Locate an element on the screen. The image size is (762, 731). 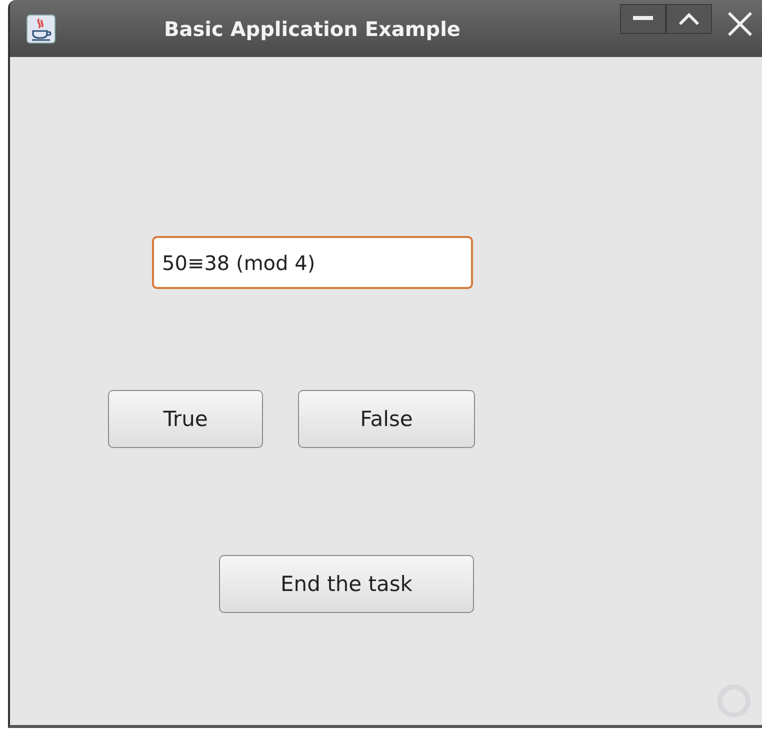
close-icon is located at coordinates (740, 24).